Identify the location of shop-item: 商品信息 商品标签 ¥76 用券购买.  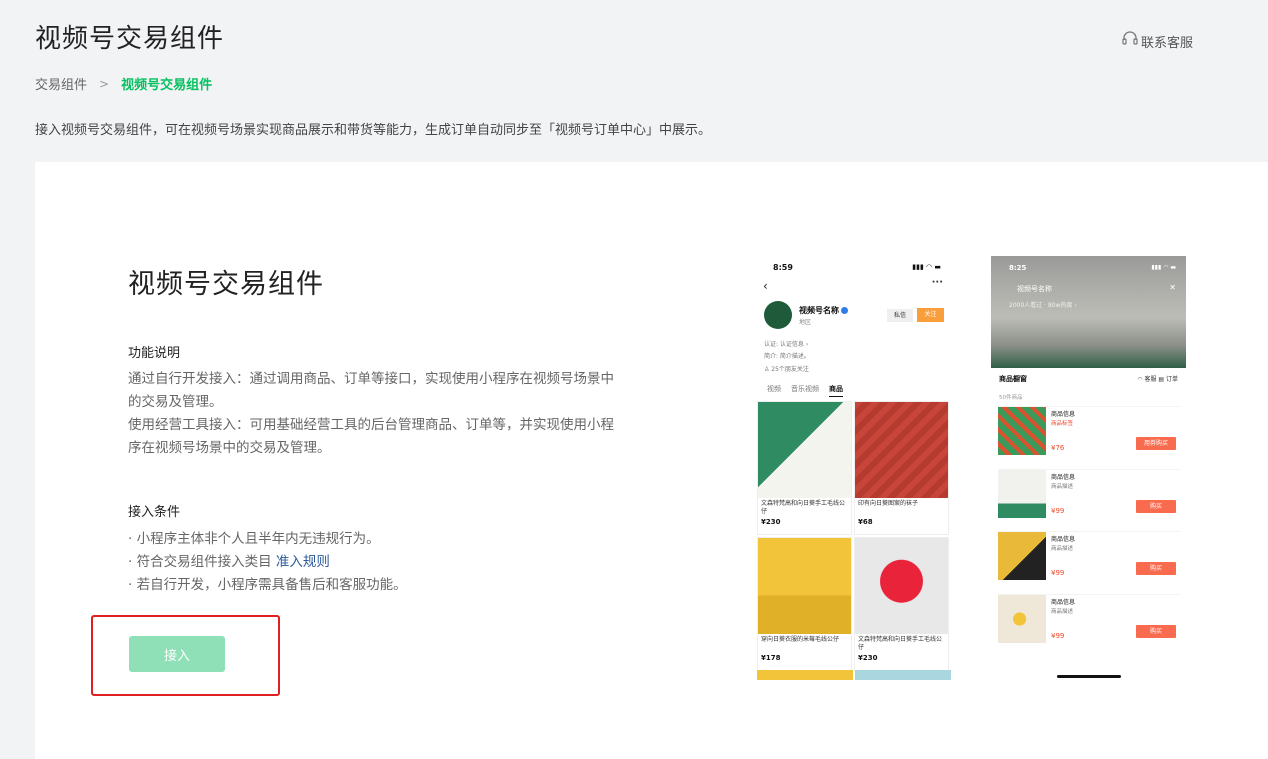
(1089, 433).